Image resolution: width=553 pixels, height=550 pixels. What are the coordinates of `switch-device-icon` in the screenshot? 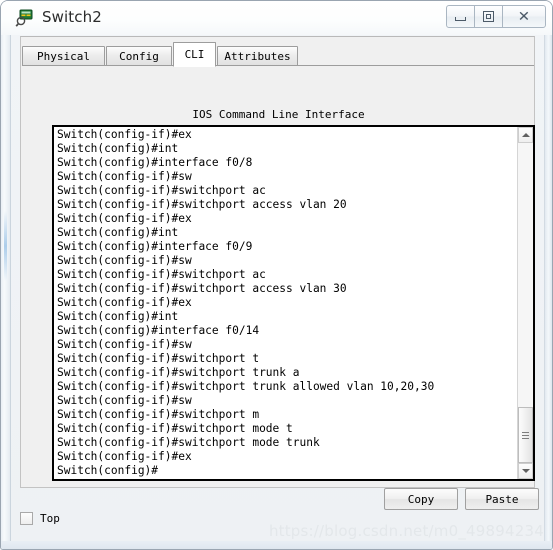 It's located at (25, 18).